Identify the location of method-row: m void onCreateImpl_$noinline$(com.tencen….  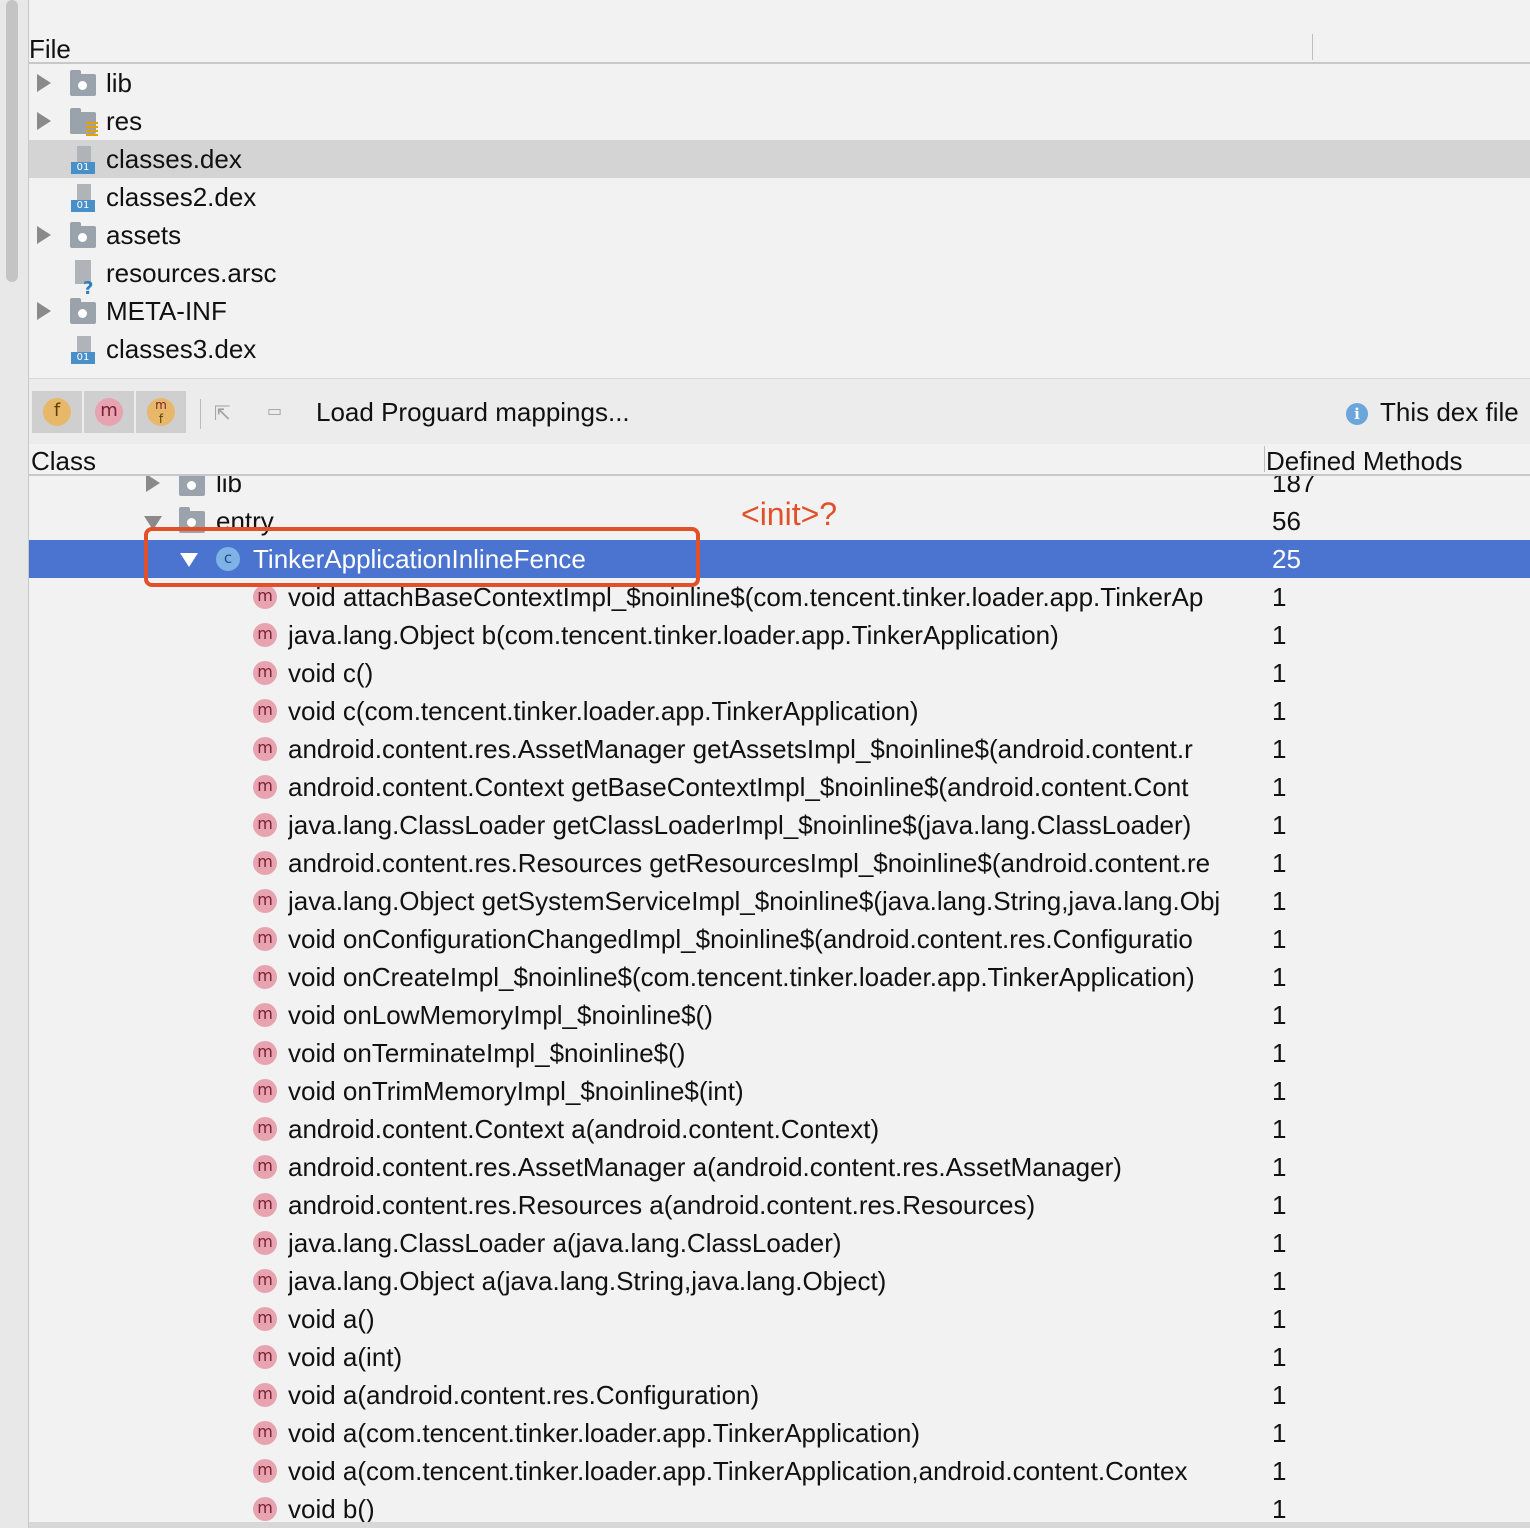
(779, 977).